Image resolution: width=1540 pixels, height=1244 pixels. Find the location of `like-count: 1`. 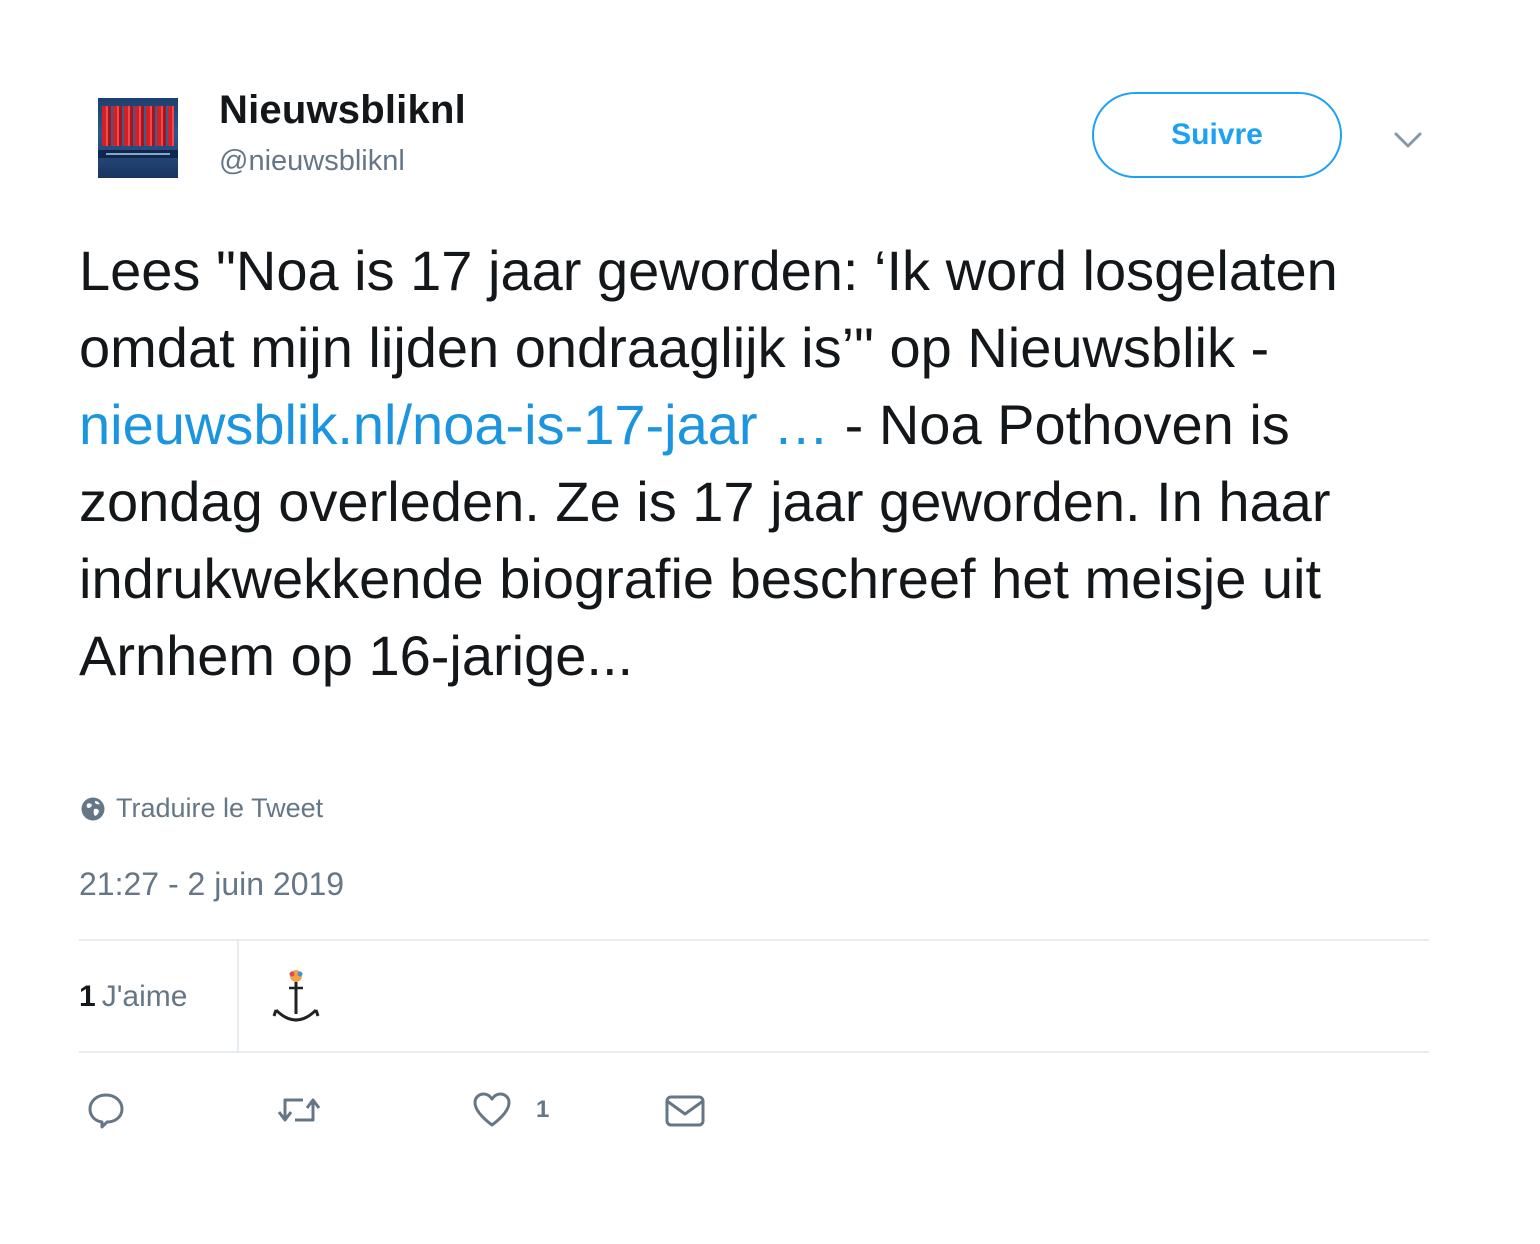

like-count: 1 is located at coordinates (543, 1109).